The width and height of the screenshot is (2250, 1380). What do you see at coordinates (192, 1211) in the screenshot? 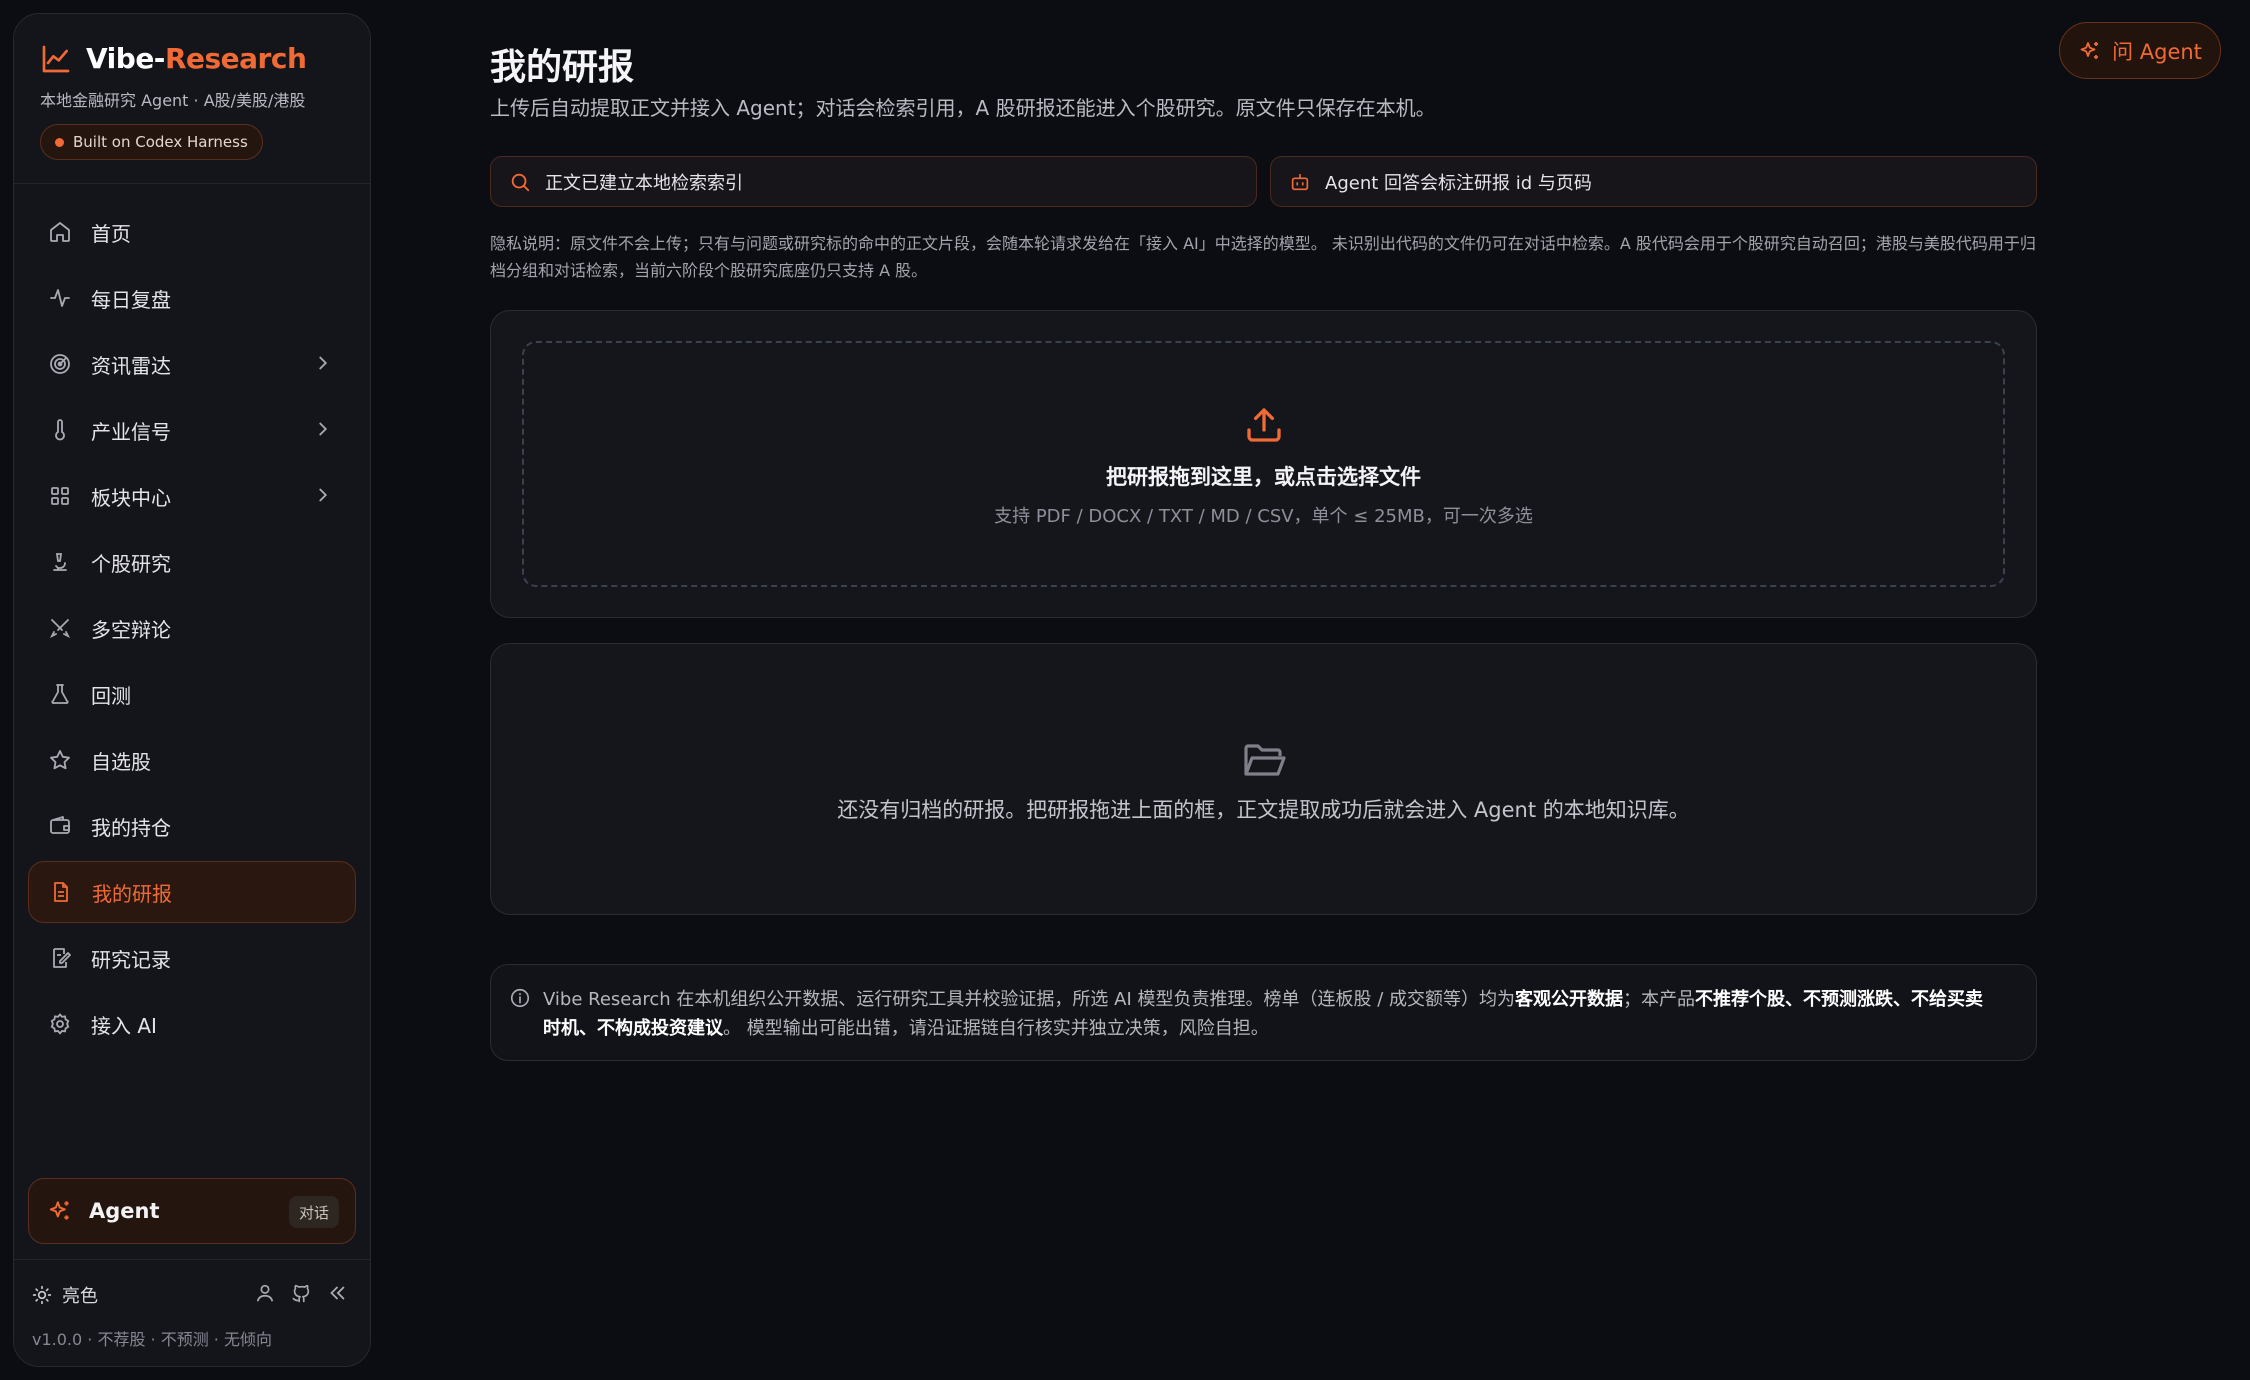
I see `agent-chat-button: Agent 对话` at bounding box center [192, 1211].